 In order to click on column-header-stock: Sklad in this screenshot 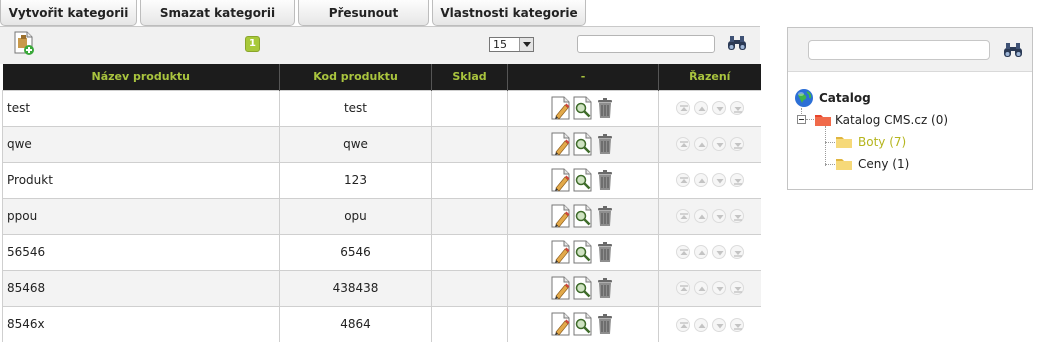, I will do `click(469, 77)`.